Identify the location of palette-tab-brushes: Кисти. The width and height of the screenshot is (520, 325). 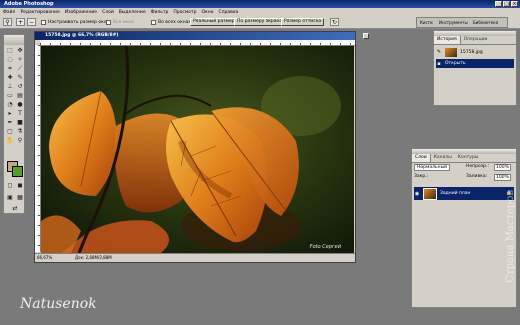
(426, 22).